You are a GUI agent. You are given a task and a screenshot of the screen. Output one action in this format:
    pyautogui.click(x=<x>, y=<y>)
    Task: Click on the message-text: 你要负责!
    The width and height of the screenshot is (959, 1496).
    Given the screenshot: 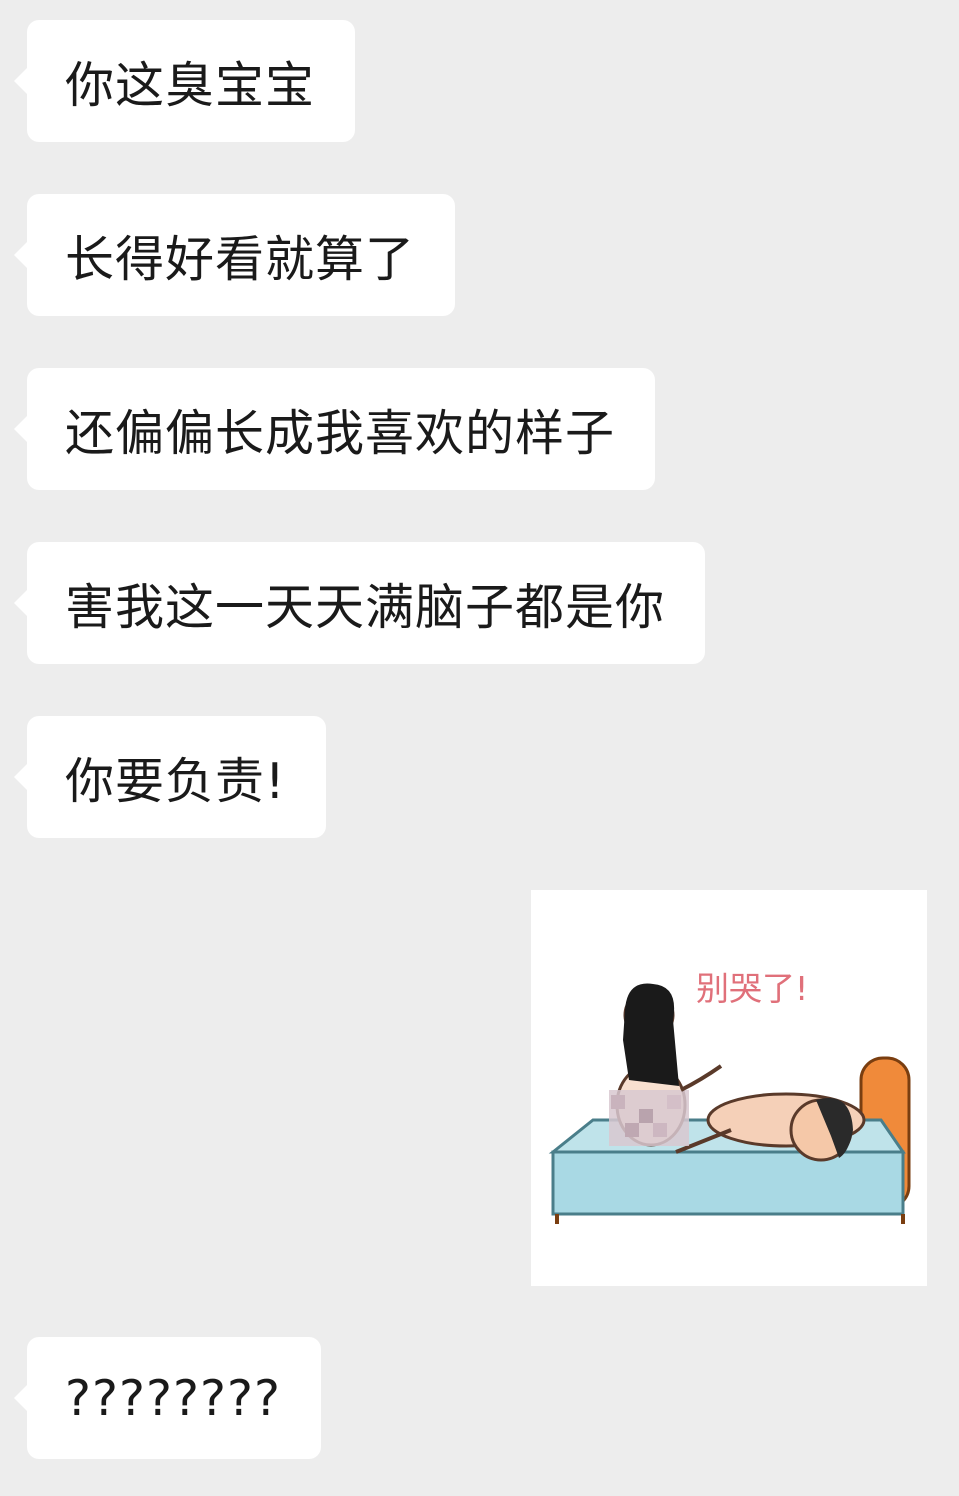 What is the action you would take?
    pyautogui.click(x=175, y=781)
    